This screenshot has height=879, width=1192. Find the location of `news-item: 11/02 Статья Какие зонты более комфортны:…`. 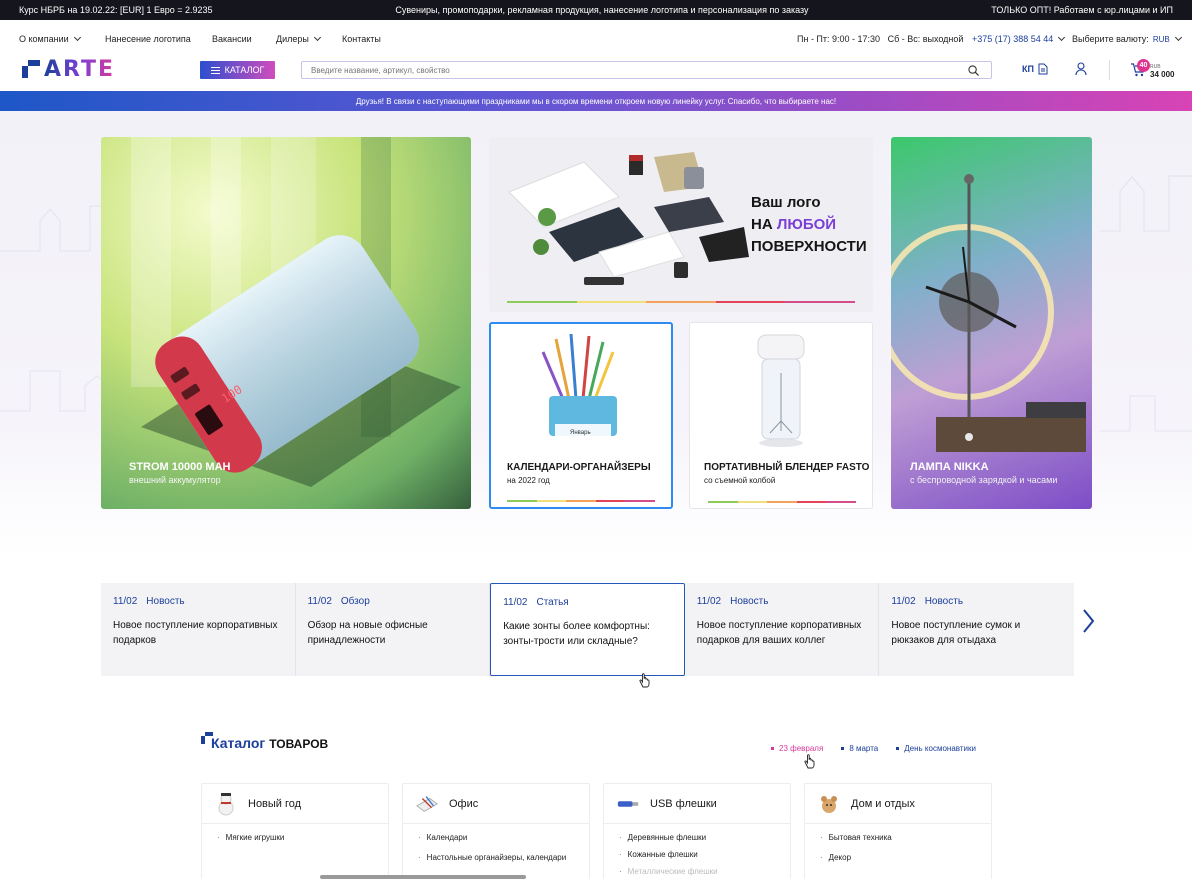

news-item: 11/02 Статья Какие зонты более комфортны:… is located at coordinates (587, 629).